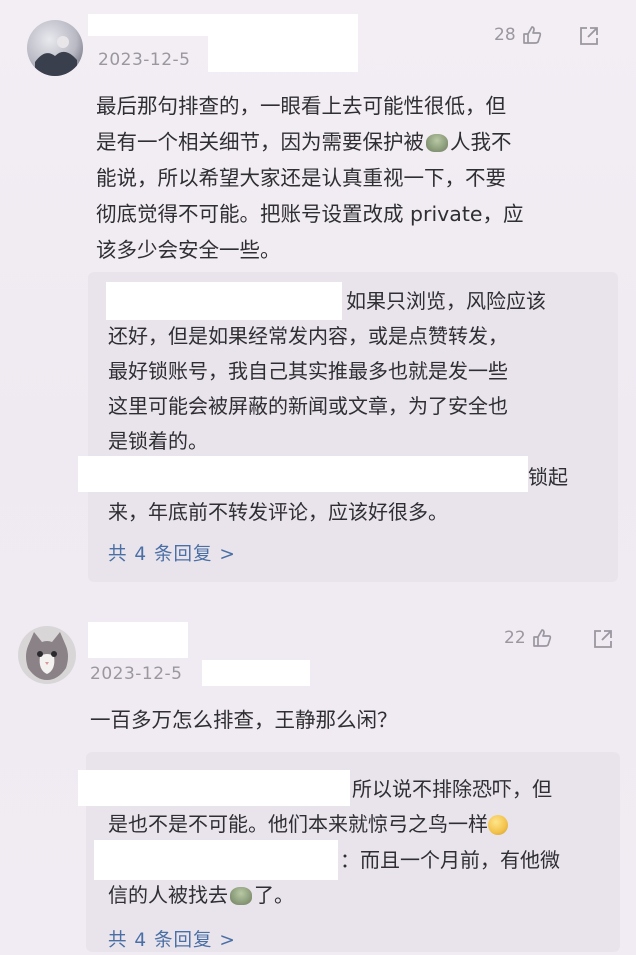 This screenshot has width=636, height=955. Describe the element at coordinates (515, 638) in the screenshot. I see `like-count: 22` at that location.